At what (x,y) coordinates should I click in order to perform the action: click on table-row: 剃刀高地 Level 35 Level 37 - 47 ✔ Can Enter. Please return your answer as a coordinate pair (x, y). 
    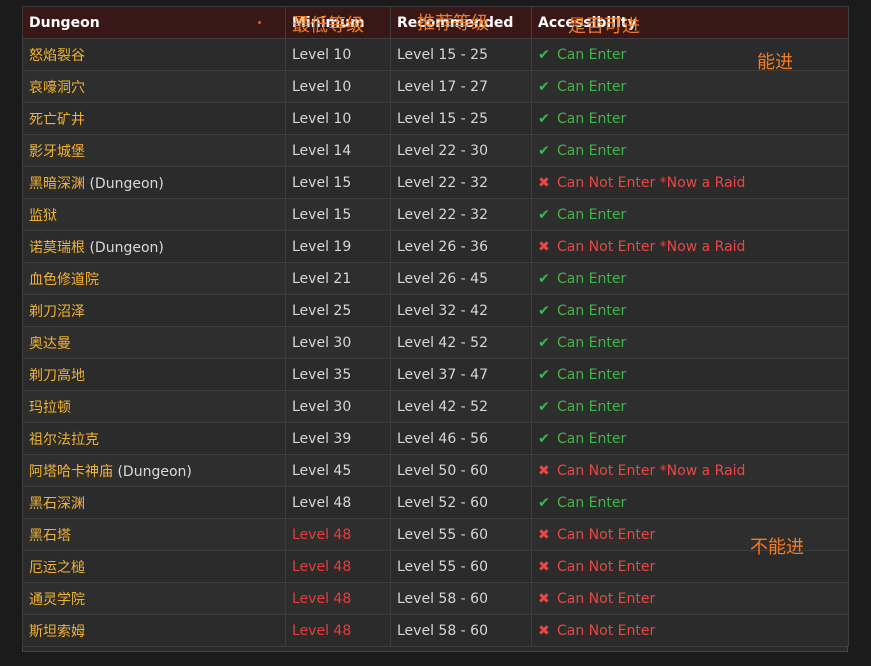
    Looking at the image, I should click on (435, 374).